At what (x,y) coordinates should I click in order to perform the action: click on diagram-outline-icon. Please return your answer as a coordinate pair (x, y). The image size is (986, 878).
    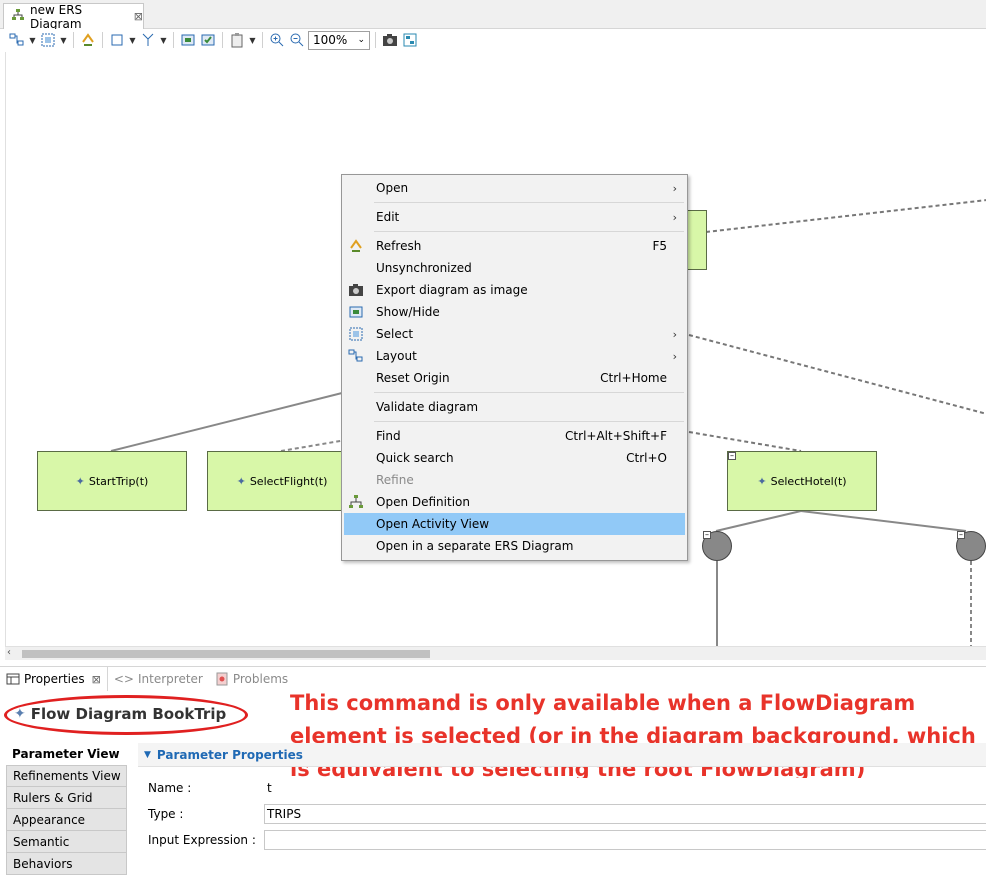
    Looking at the image, I should click on (410, 40).